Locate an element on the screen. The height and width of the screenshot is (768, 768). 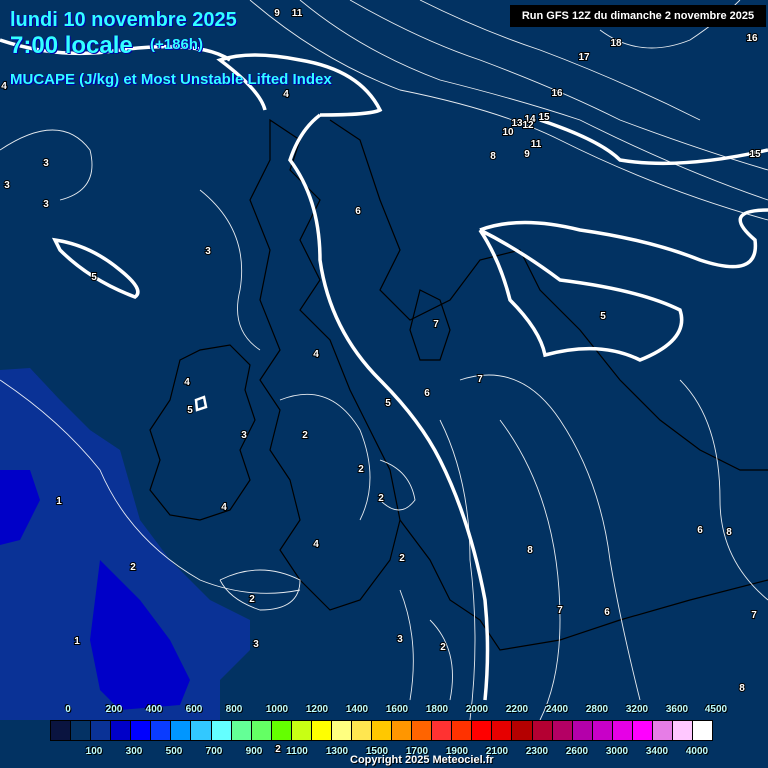
colorbar-label: 100 is located at coordinates (94, 751).